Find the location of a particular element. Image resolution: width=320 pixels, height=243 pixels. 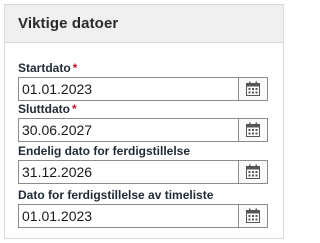

final-completion-date-calendar-button is located at coordinates (253, 172).